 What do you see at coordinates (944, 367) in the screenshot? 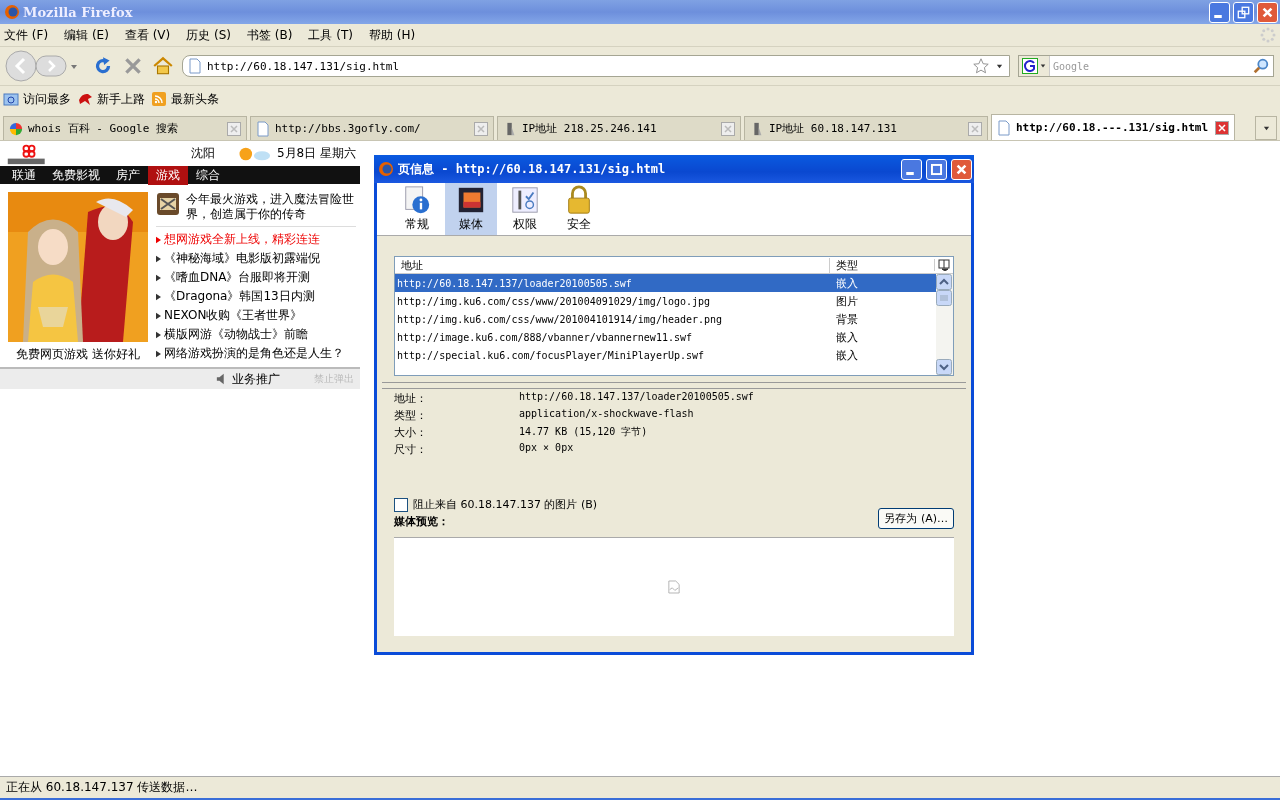
I see `scroll-down-icon` at bounding box center [944, 367].